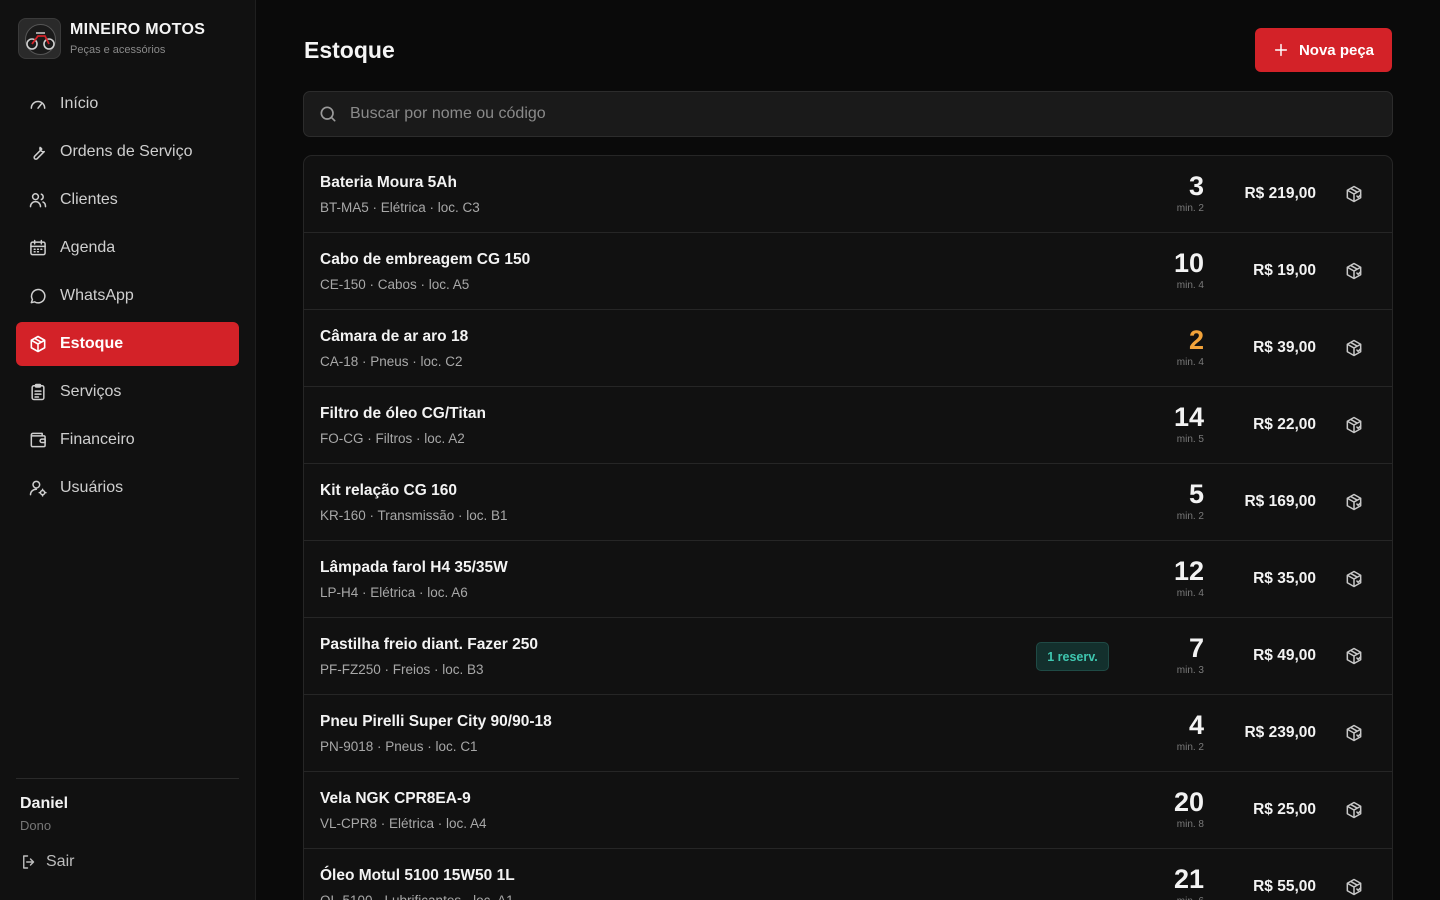  What do you see at coordinates (399, 746) in the screenshot?
I see `item-meta: PN-9018 · Pneus · loc. C1` at bounding box center [399, 746].